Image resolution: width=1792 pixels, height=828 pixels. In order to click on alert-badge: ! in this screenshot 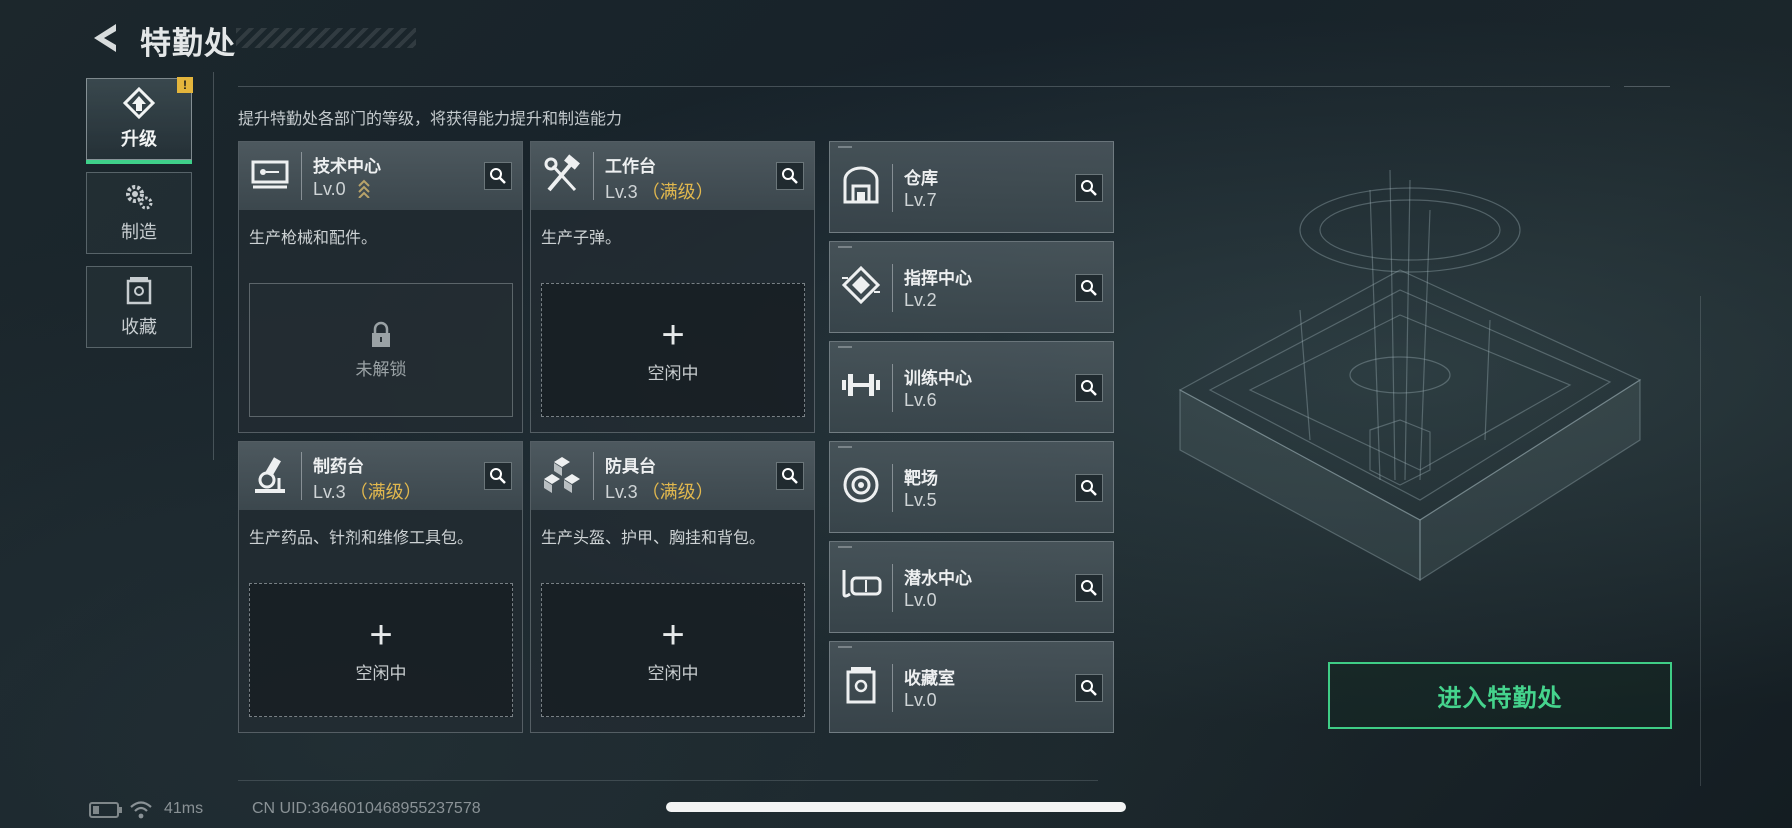, I will do `click(185, 85)`.